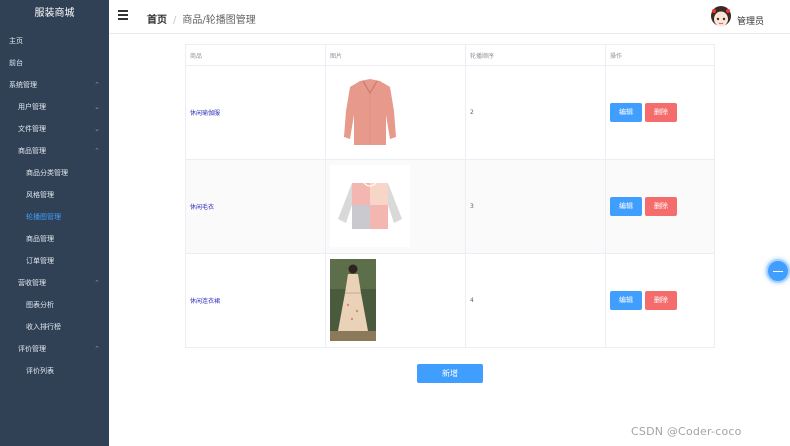  I want to click on sidebar-item: 评价列表, so click(54, 371).